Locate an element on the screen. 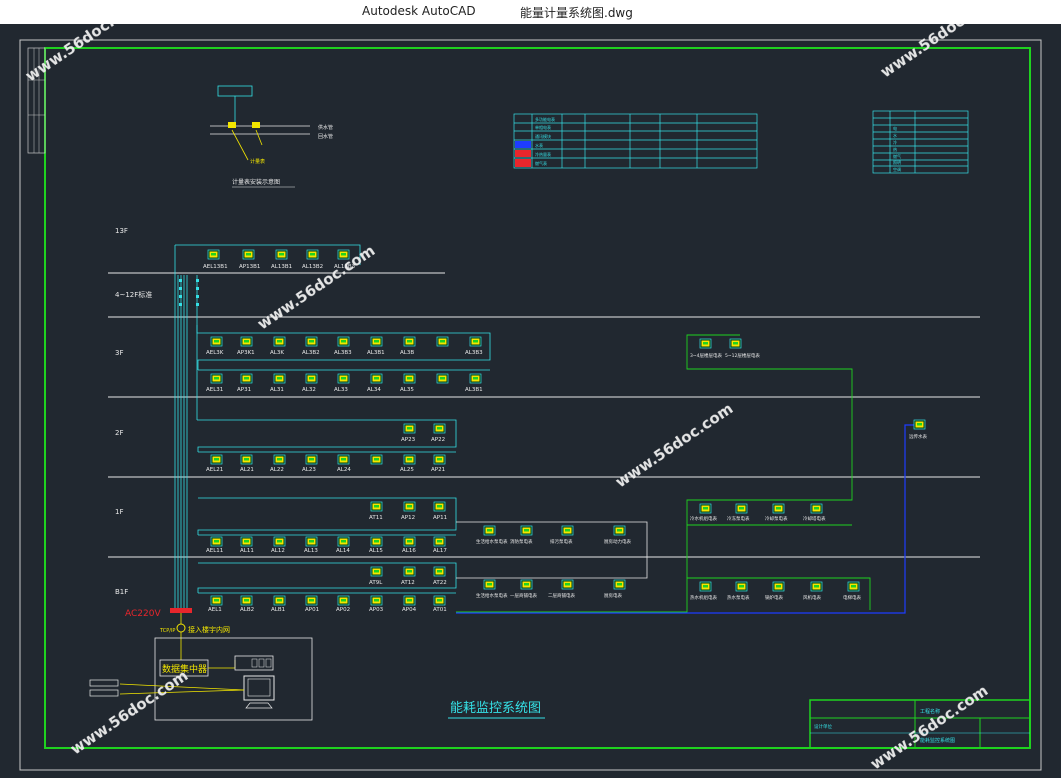 The height and width of the screenshot is (778, 1061). svg-text: AL16 is located at coordinates (409, 551).